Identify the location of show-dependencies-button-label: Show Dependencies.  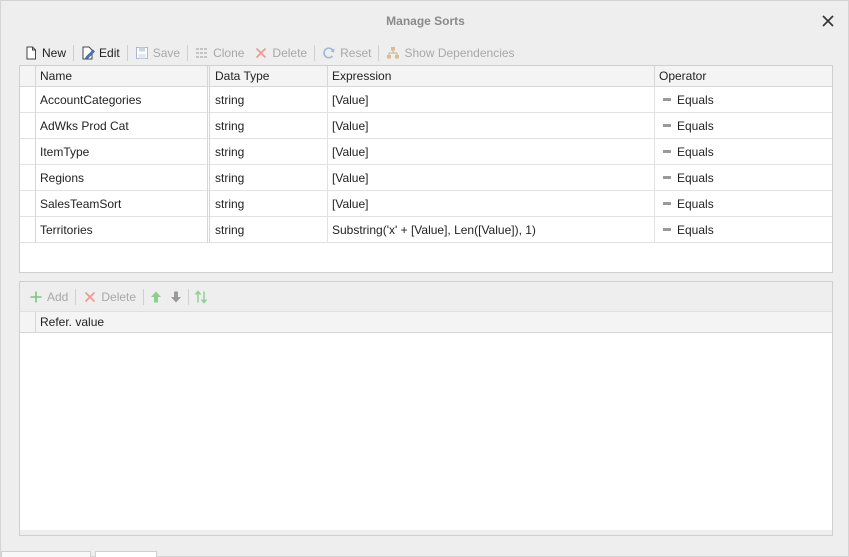
(459, 53).